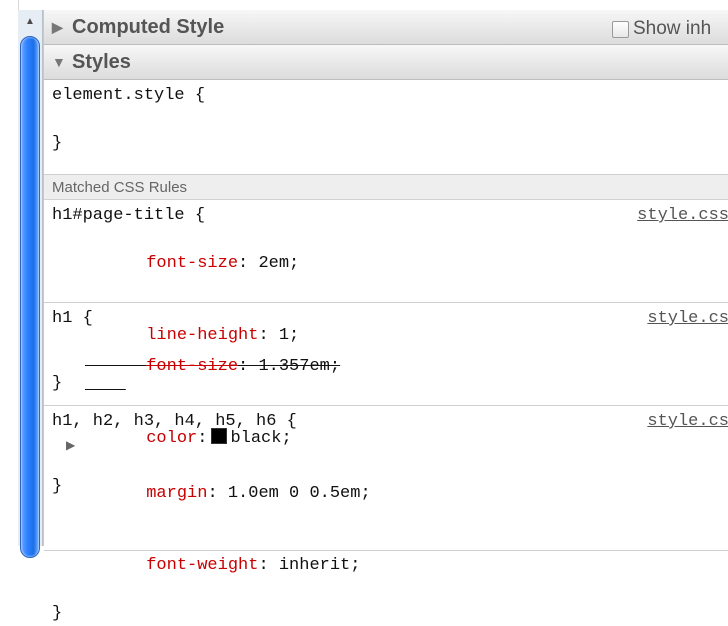 The width and height of the screenshot is (728, 626). Describe the element at coordinates (62, 27) in the screenshot. I see `collapsed-triangle-icon: ▶` at that location.